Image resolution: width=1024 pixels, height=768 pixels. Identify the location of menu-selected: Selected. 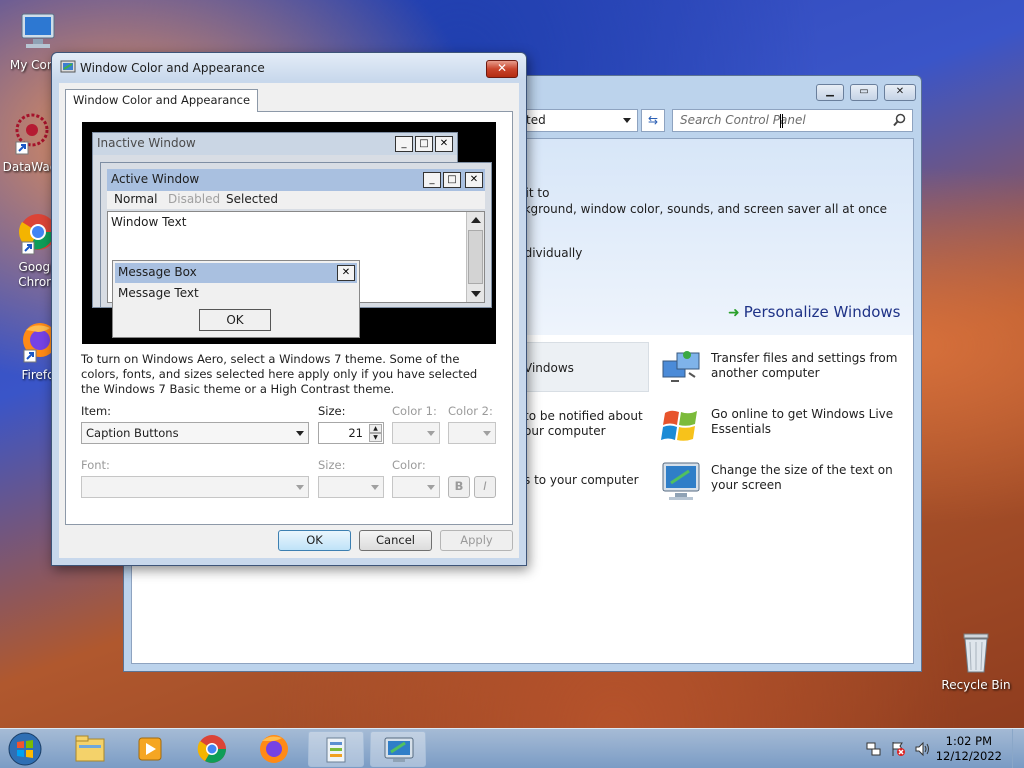
(252, 199).